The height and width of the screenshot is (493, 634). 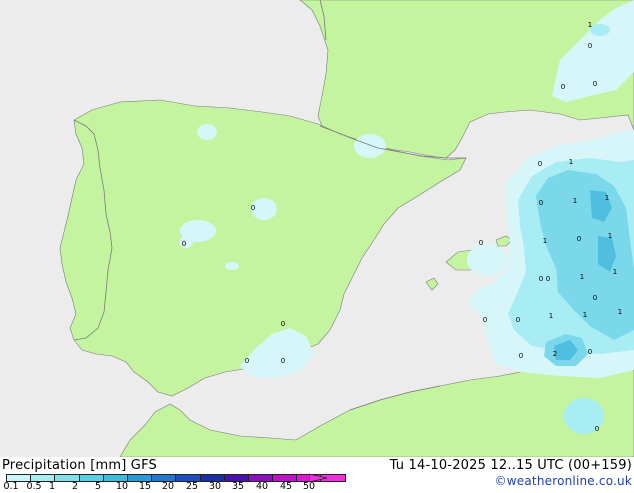 I want to click on scale-tick-label: 40, so click(x=262, y=486).